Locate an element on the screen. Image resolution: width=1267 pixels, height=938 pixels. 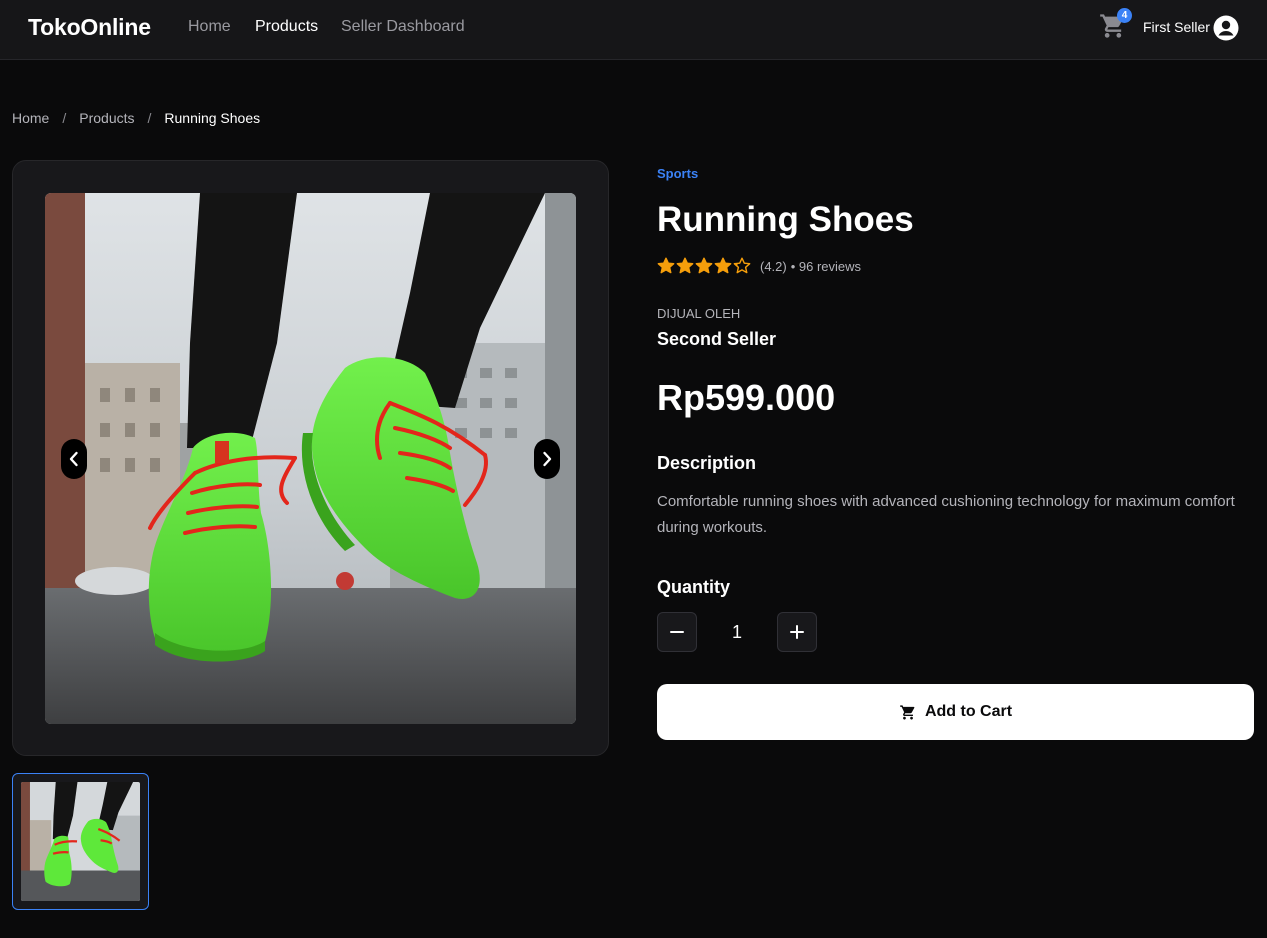
shopping-cart-icon is located at coordinates (907, 712).